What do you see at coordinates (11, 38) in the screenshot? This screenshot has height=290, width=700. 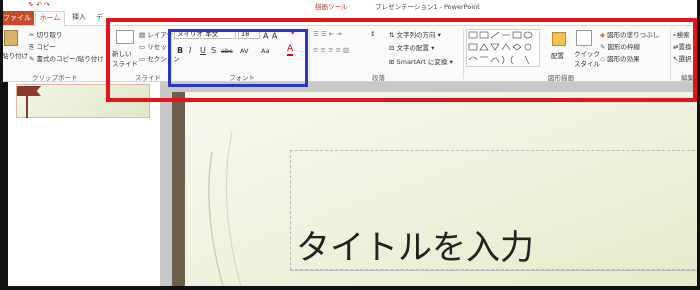 I see `paste-icon` at bounding box center [11, 38].